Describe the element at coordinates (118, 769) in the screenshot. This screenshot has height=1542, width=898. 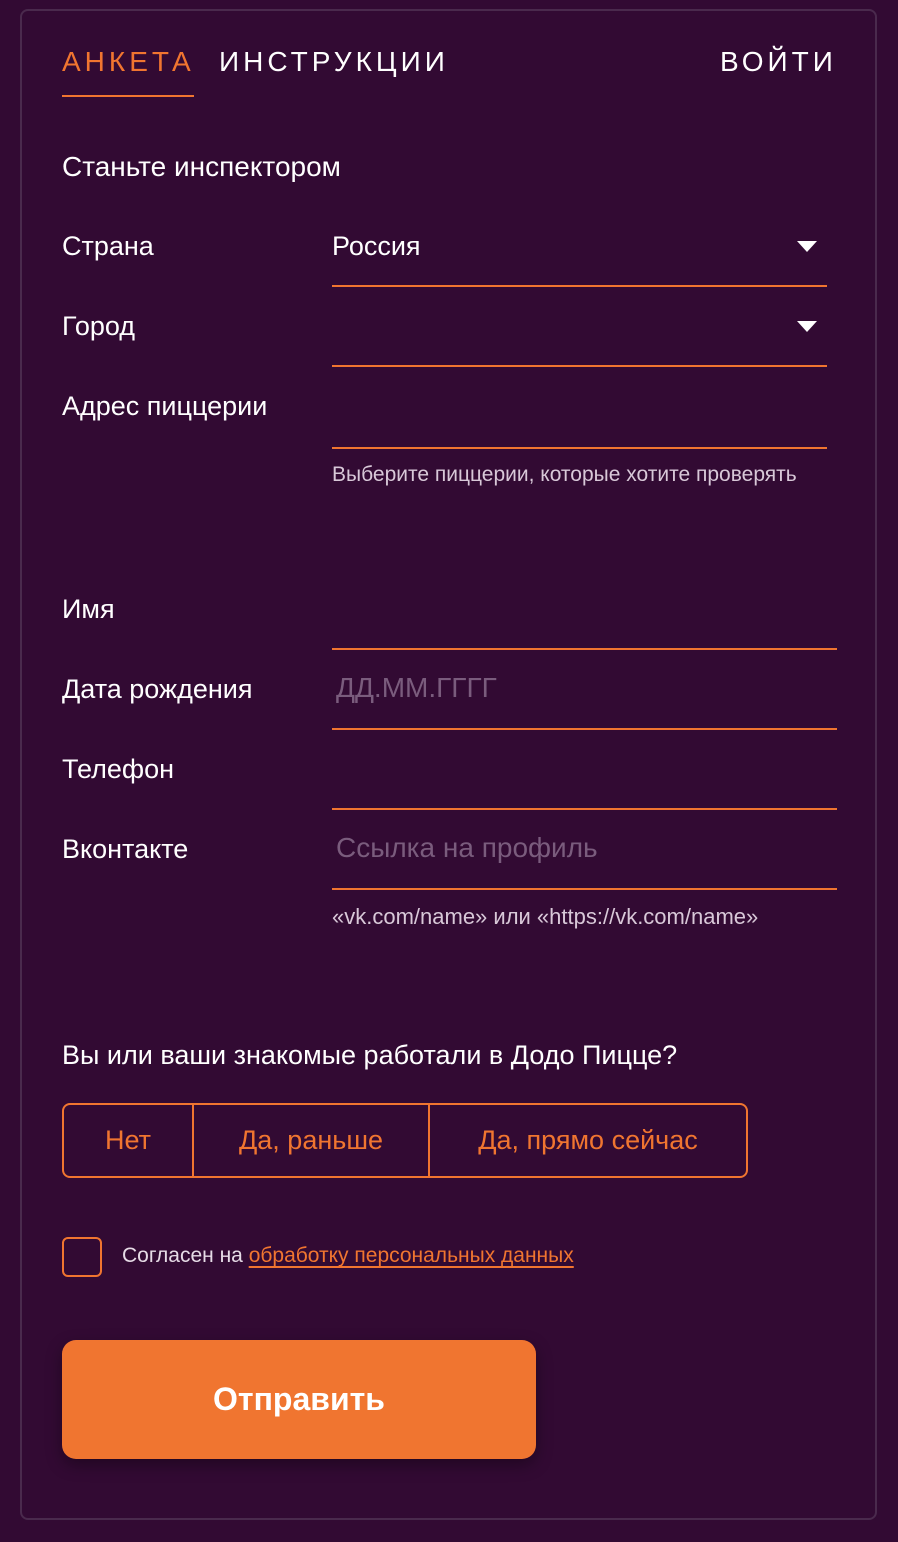
I see `phone-label: Телефон` at that location.